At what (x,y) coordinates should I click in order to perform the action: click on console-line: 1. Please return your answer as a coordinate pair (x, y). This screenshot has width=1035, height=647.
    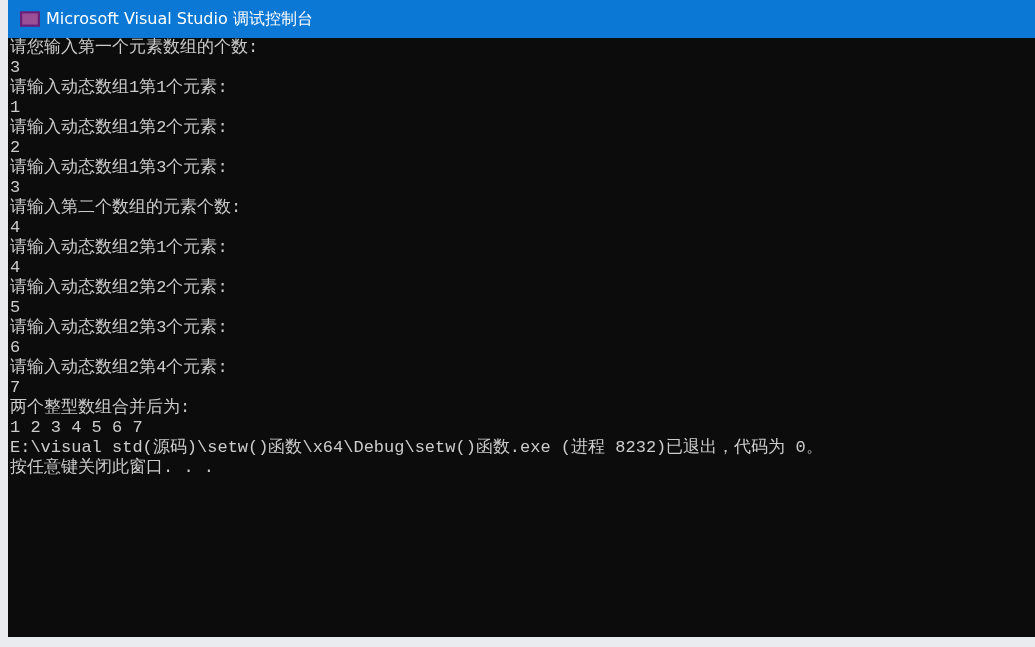
    Looking at the image, I should click on (15, 108).